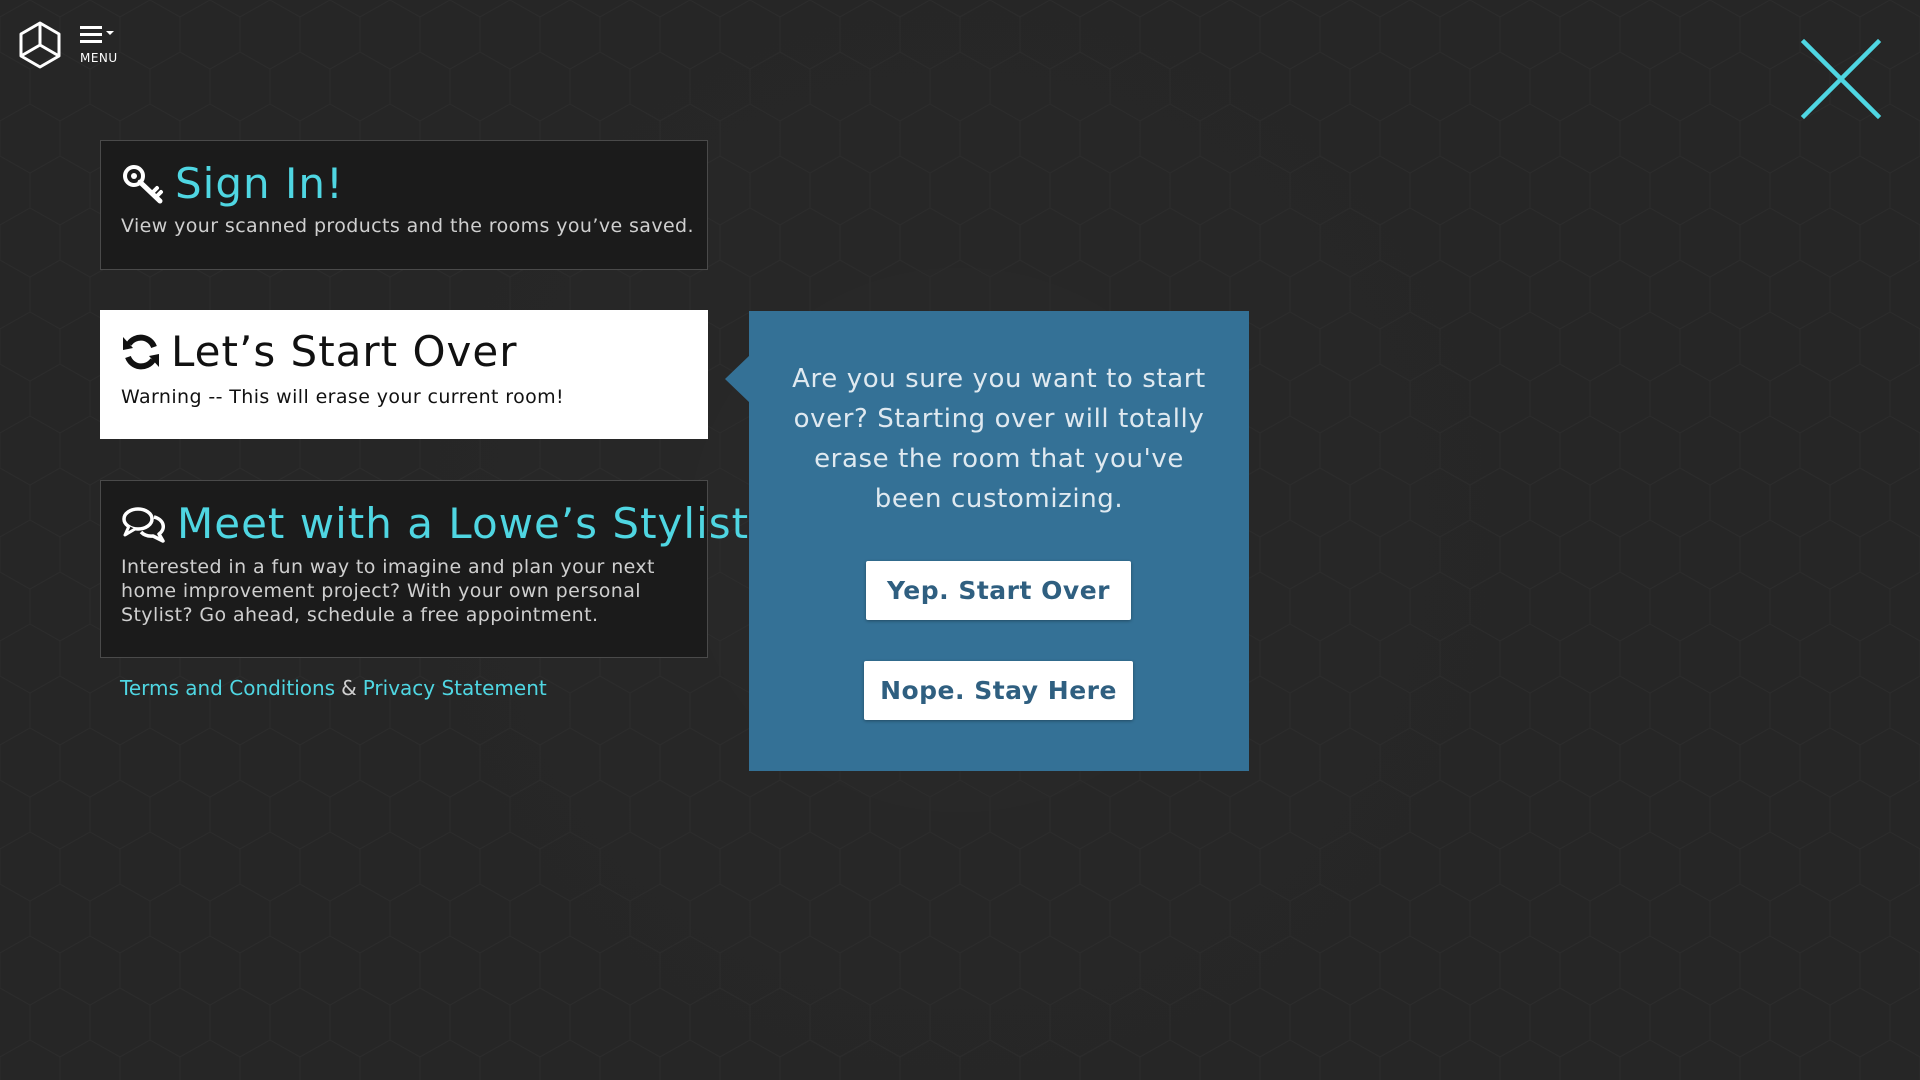 The width and height of the screenshot is (1920, 1080). Describe the element at coordinates (463, 523) in the screenshot. I see `stylist-title: Meet with a Lowe’s Stylist` at that location.